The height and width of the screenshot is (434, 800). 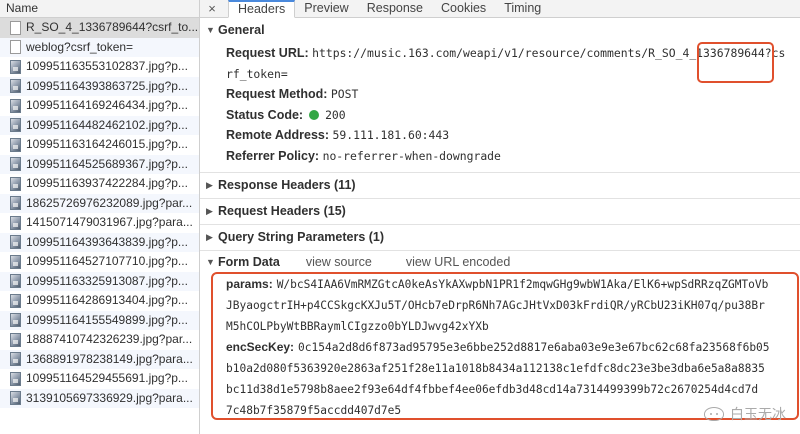 What do you see at coordinates (395, 8) in the screenshot?
I see `tab-response: Response` at bounding box center [395, 8].